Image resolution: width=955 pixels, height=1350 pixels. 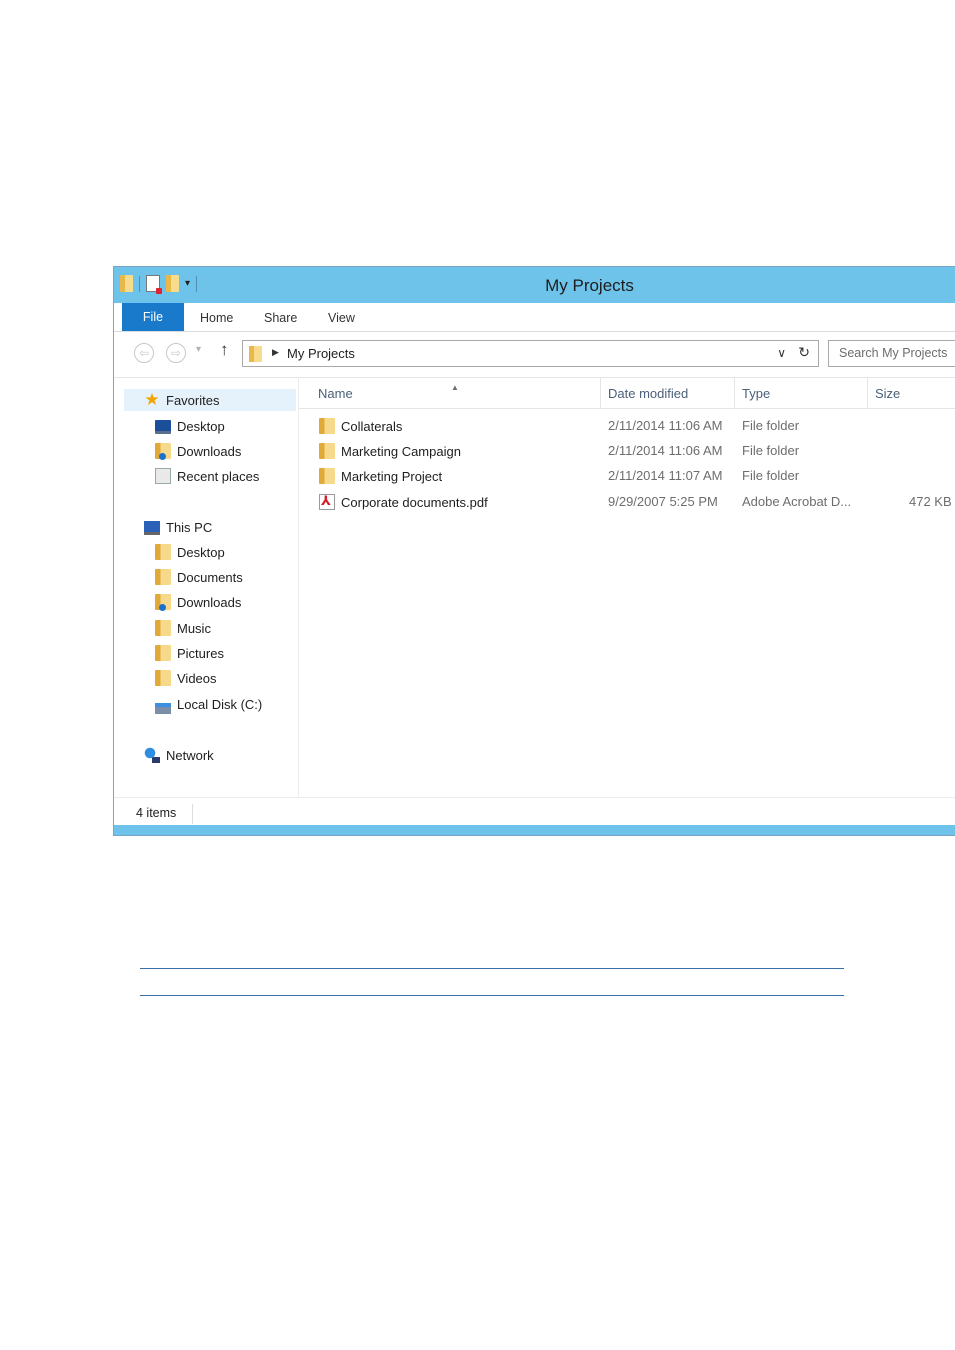 I want to click on pictures-folder-icon, so click(x=163, y=653).